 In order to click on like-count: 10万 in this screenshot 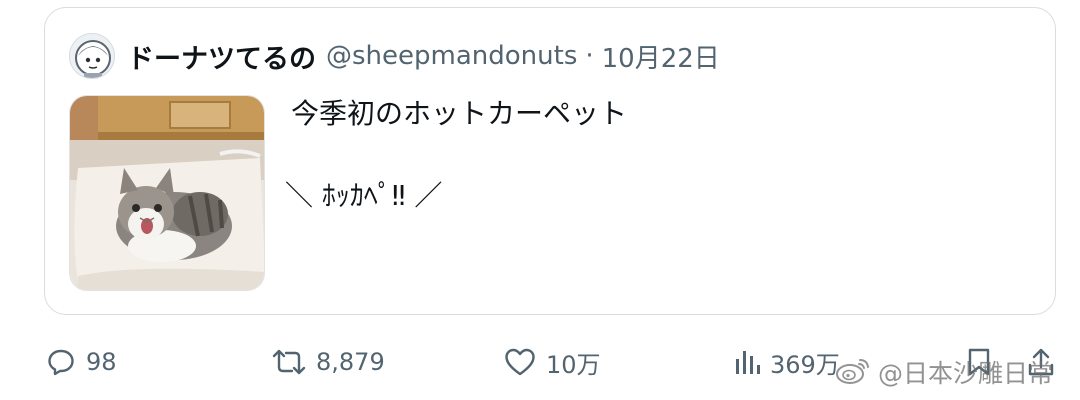, I will do `click(573, 364)`.